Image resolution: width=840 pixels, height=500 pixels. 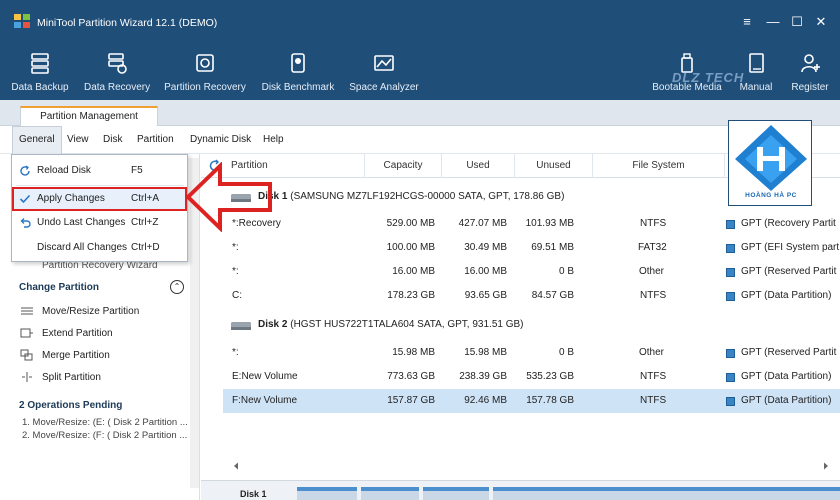 I want to click on disk-benchmark-icon, so click(x=298, y=63).